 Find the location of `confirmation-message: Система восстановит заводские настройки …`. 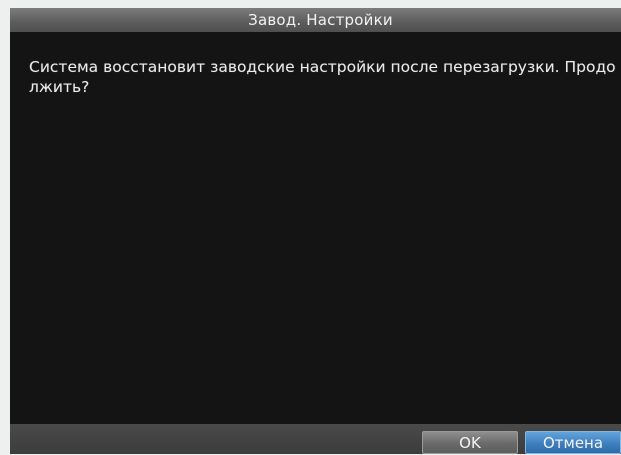

confirmation-message: Система восстановит заводские настройки … is located at coordinates (322, 77).